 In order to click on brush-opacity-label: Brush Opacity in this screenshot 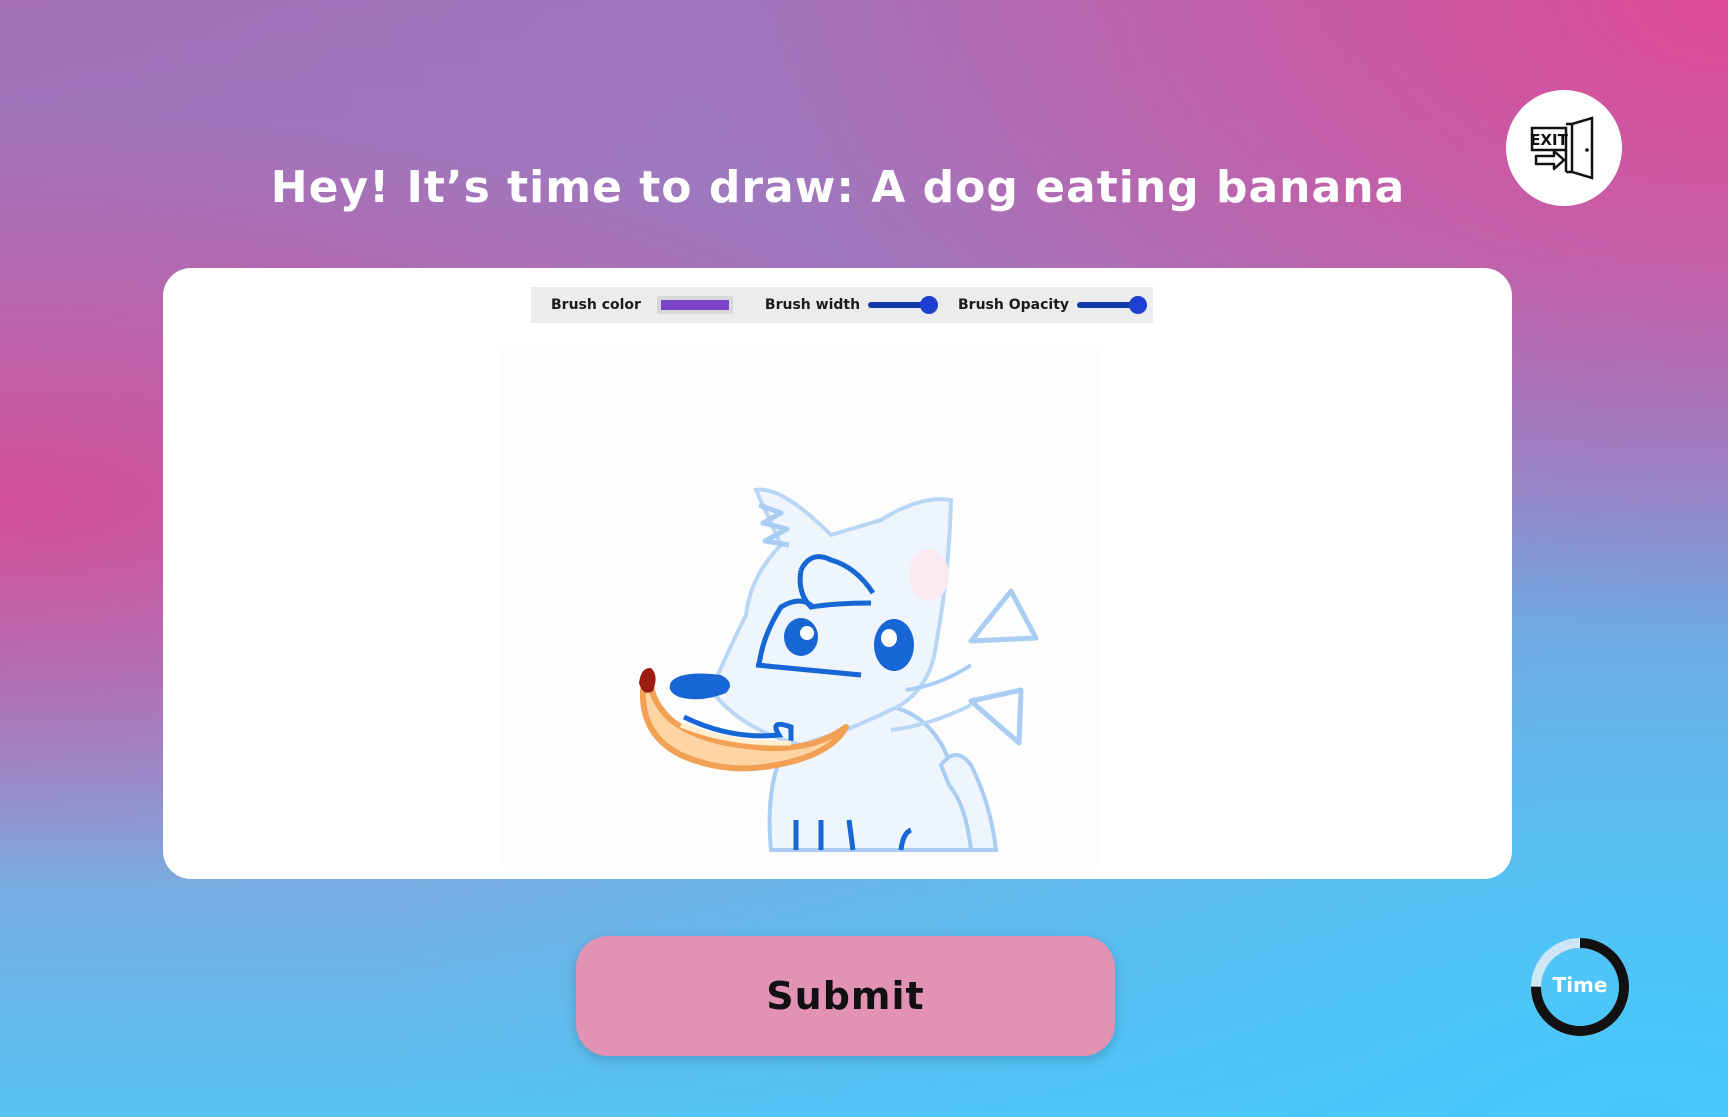, I will do `click(1014, 305)`.